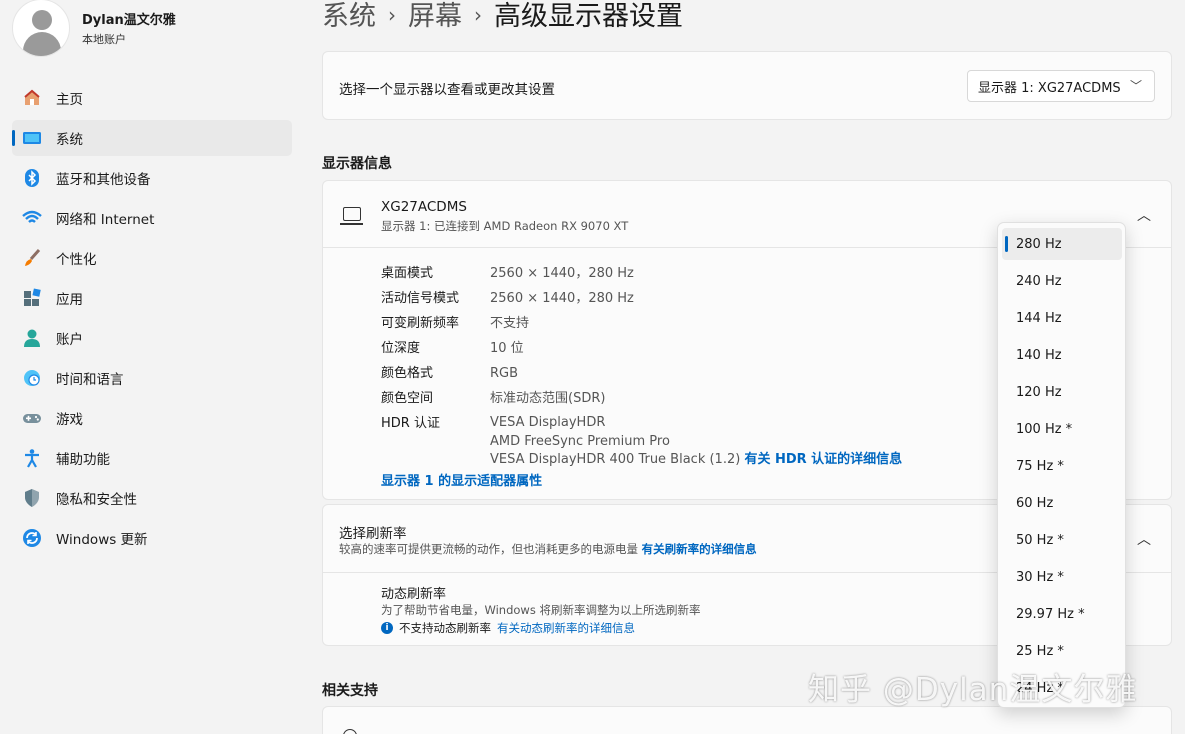  Describe the element at coordinates (32, 378) in the screenshot. I see `clock-globe-icon` at that location.